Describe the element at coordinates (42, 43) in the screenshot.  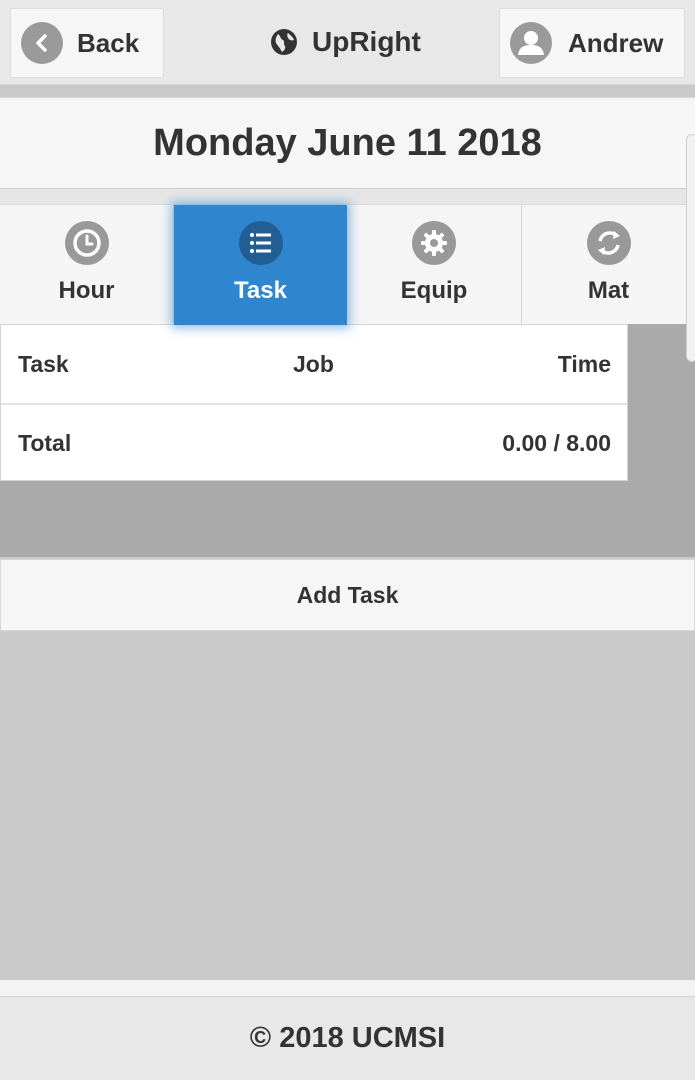
I see `chevron-left-icon` at that location.